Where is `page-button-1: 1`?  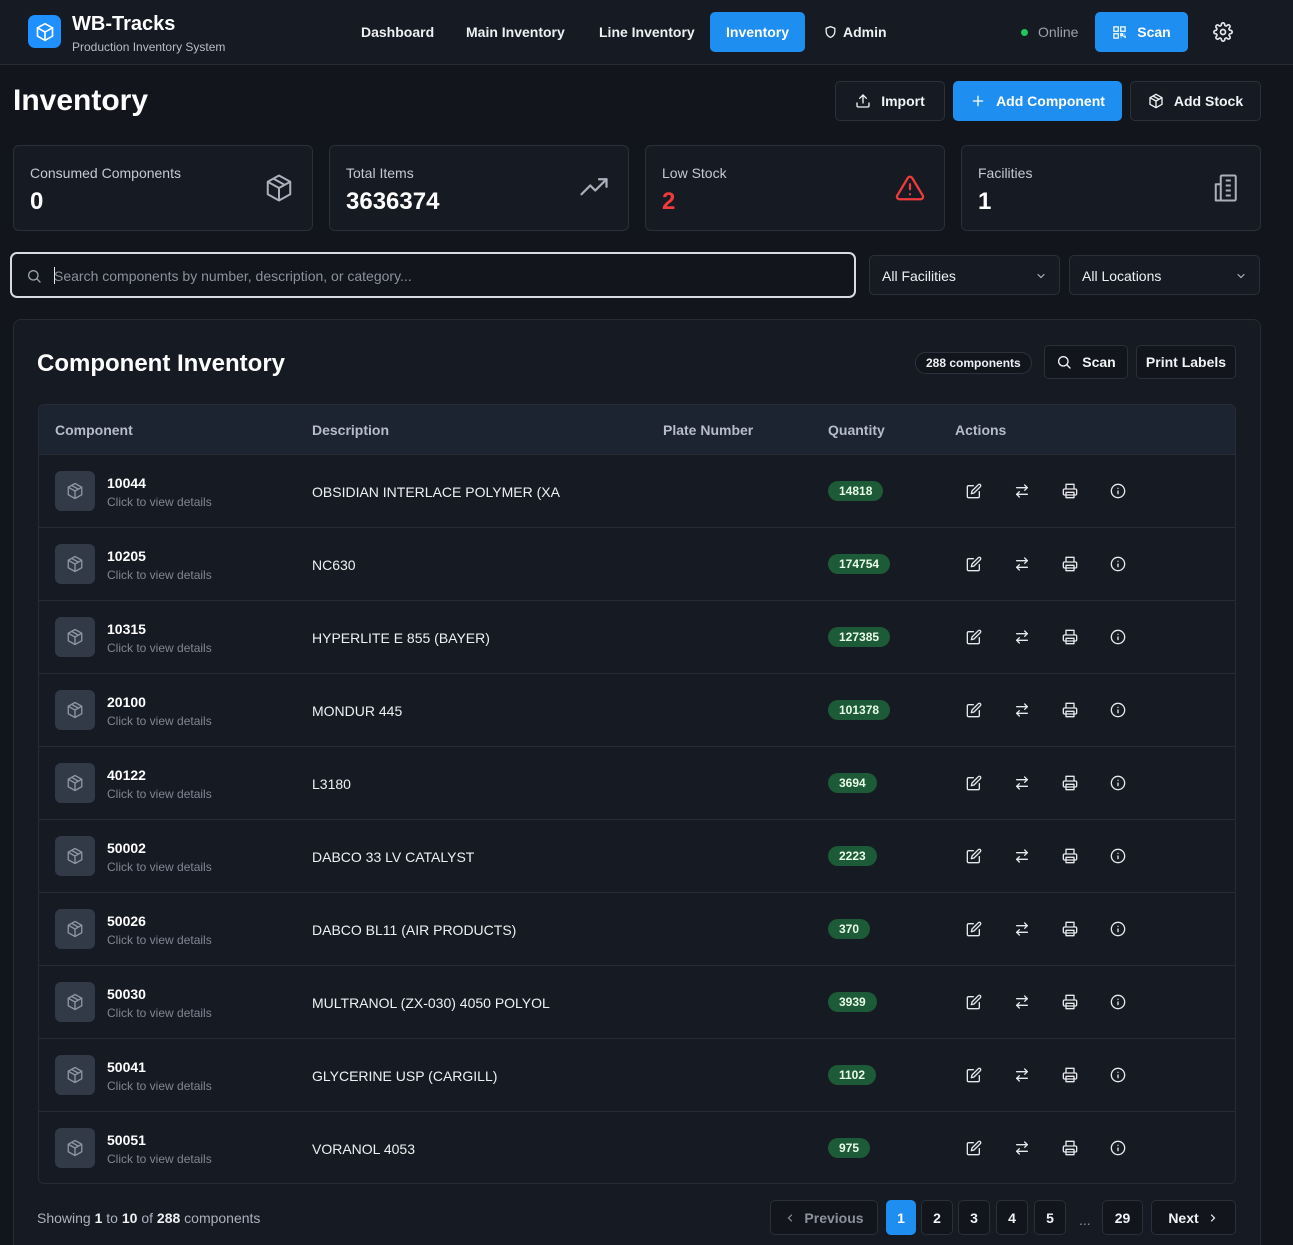
page-button-1: 1 is located at coordinates (901, 1217).